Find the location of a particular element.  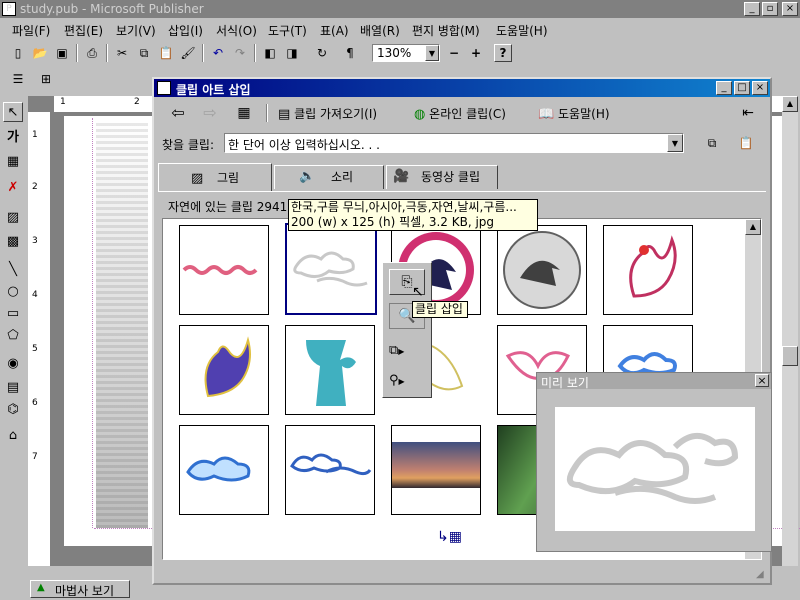

tab-sounds: 🔈 소리 is located at coordinates (329, 177).